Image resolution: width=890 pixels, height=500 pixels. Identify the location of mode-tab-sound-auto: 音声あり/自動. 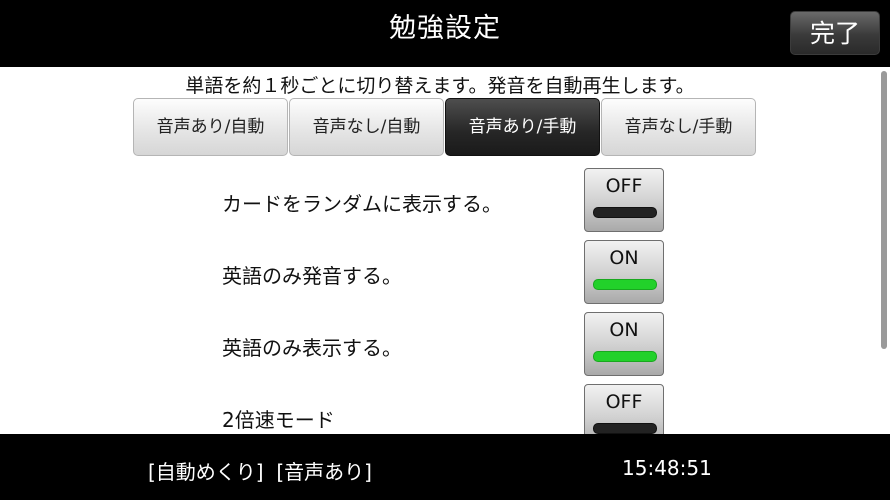
(210, 127).